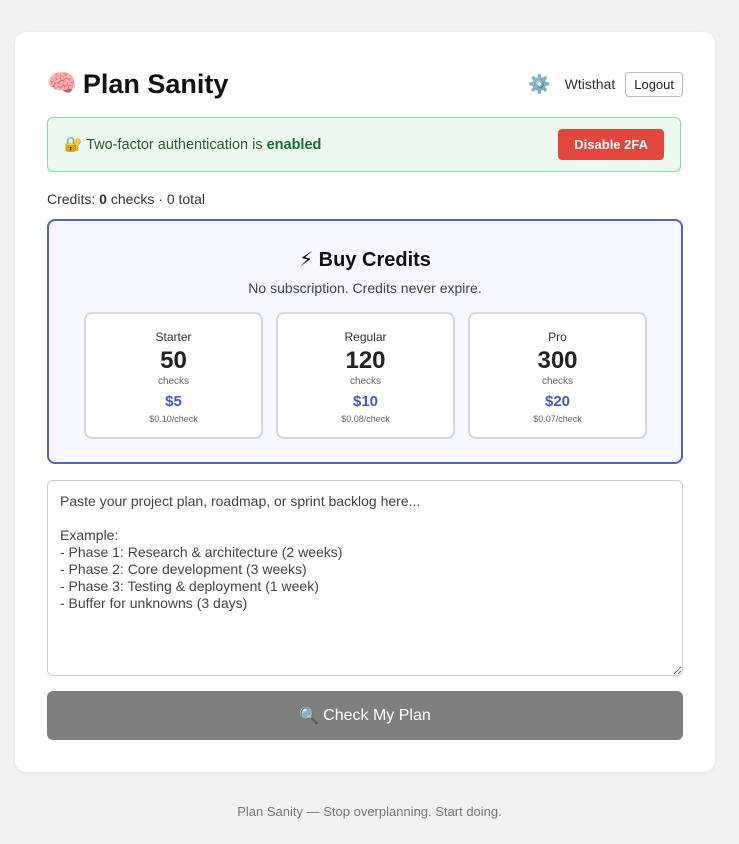 This screenshot has width=739, height=844. I want to click on twofa-prefix: Two-factor authentication is, so click(174, 144).